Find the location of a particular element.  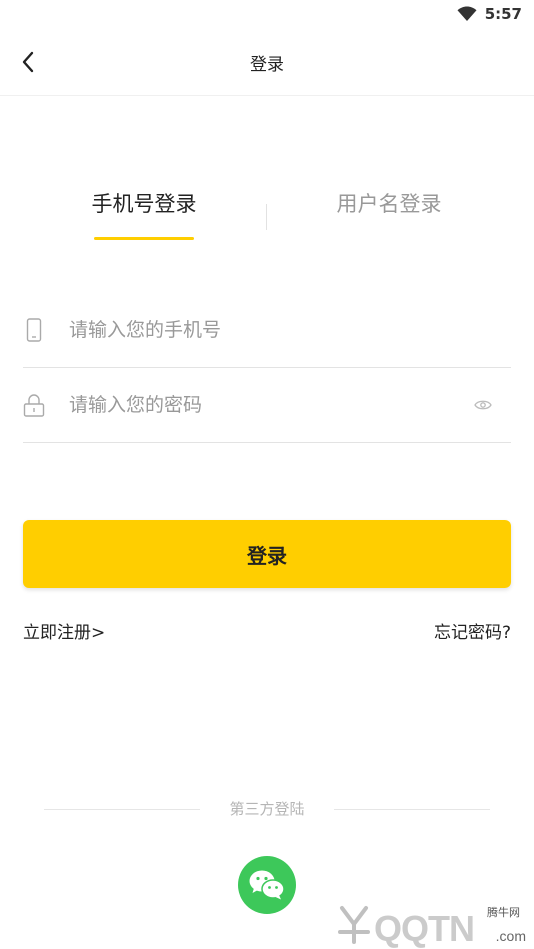

watermark: QQTN 腾牛网 .com is located at coordinates (432, 922).